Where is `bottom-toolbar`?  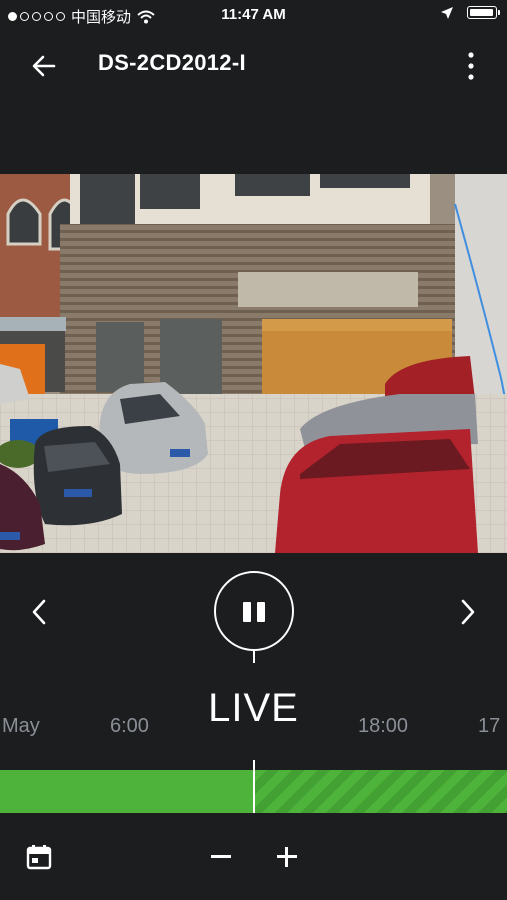 bottom-toolbar is located at coordinates (253, 856).